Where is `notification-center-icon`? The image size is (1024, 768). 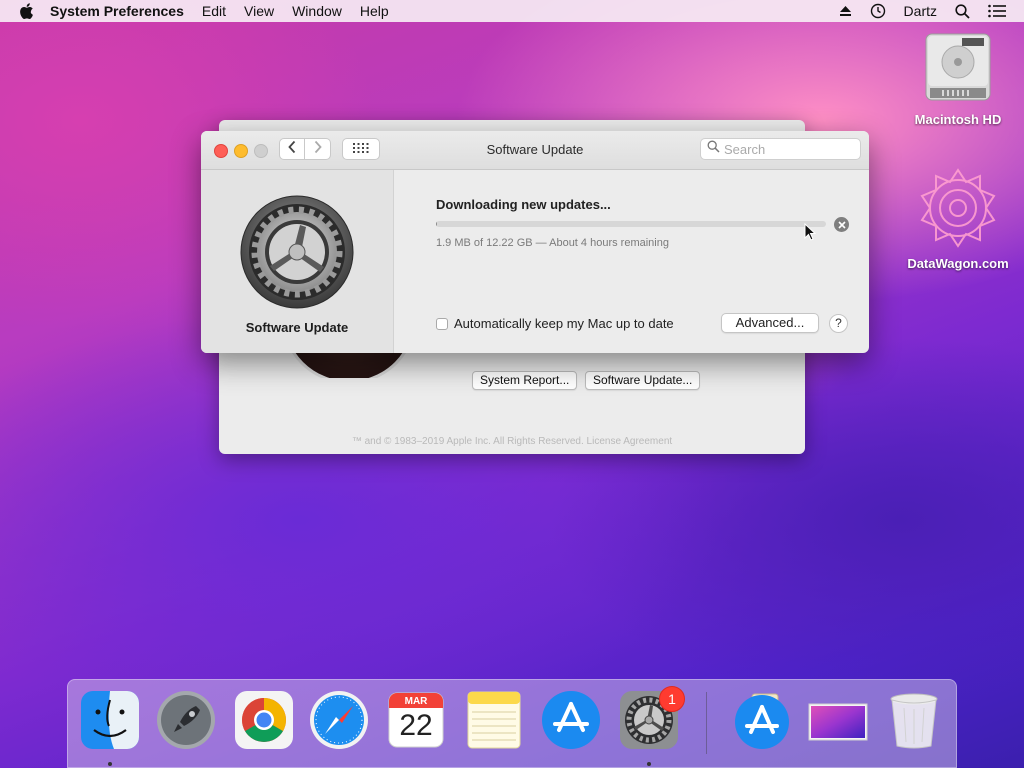
notification-center-icon is located at coordinates (997, 11).